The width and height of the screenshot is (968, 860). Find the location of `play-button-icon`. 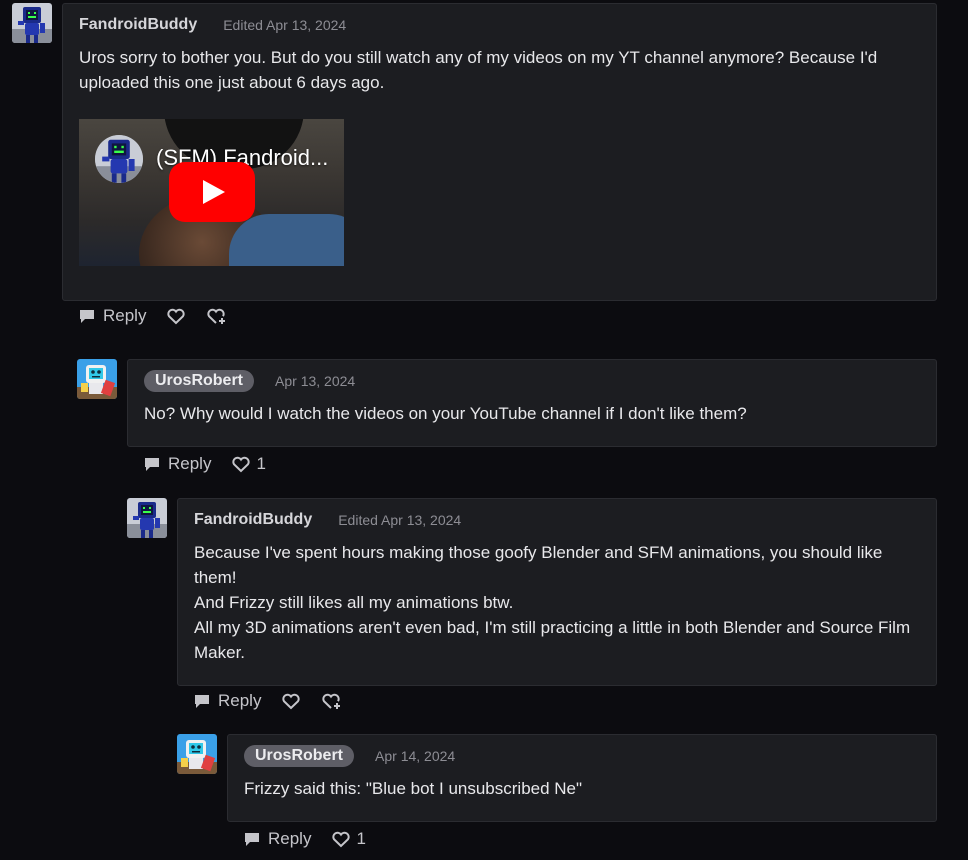

play-button-icon is located at coordinates (212, 192).